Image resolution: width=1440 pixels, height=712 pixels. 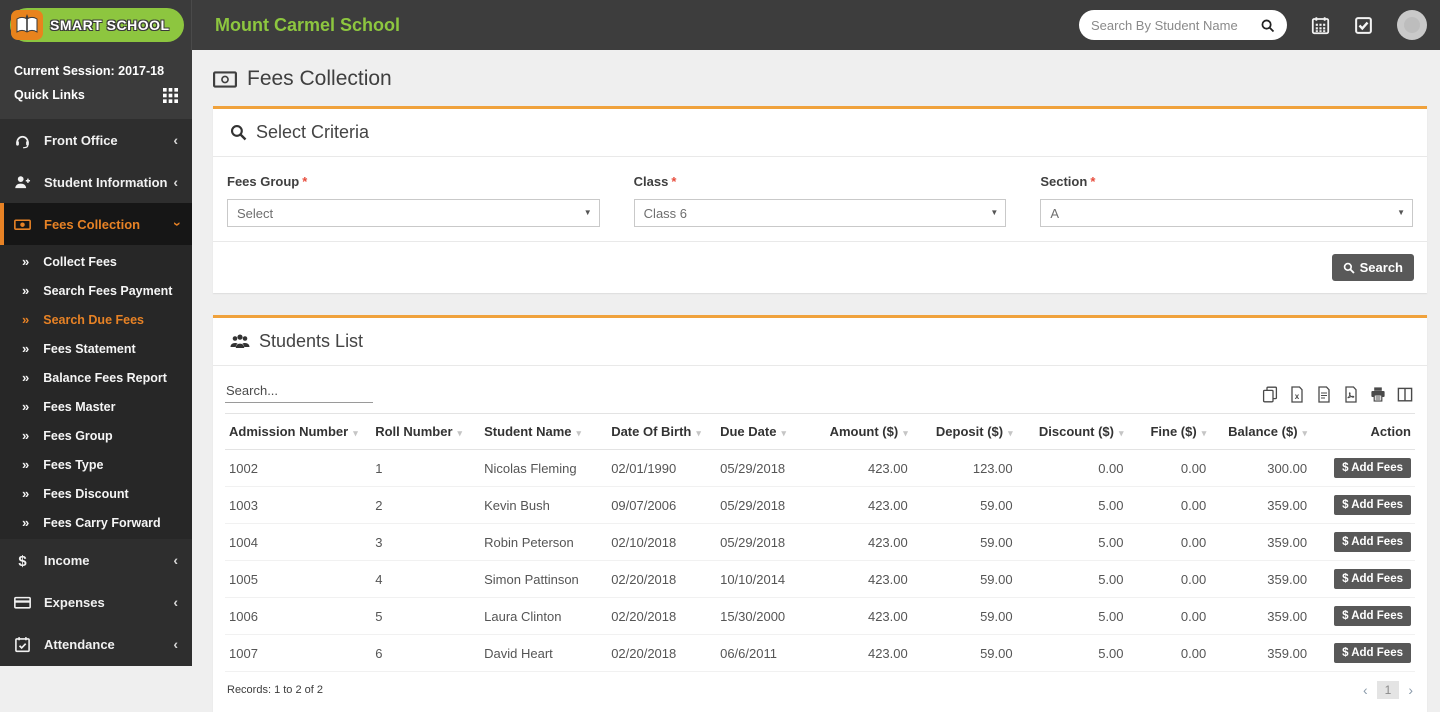 What do you see at coordinates (96, 25) in the screenshot?
I see `logo-area: SMART SCHOOL` at bounding box center [96, 25].